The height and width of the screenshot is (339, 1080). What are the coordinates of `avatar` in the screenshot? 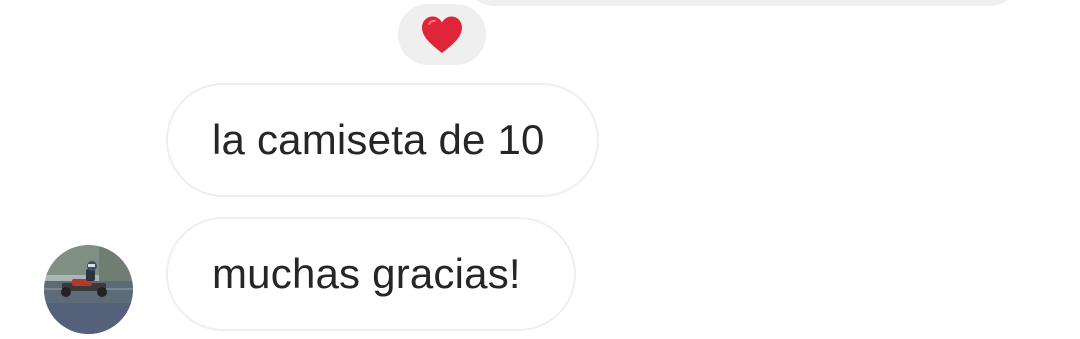 It's located at (88, 289).